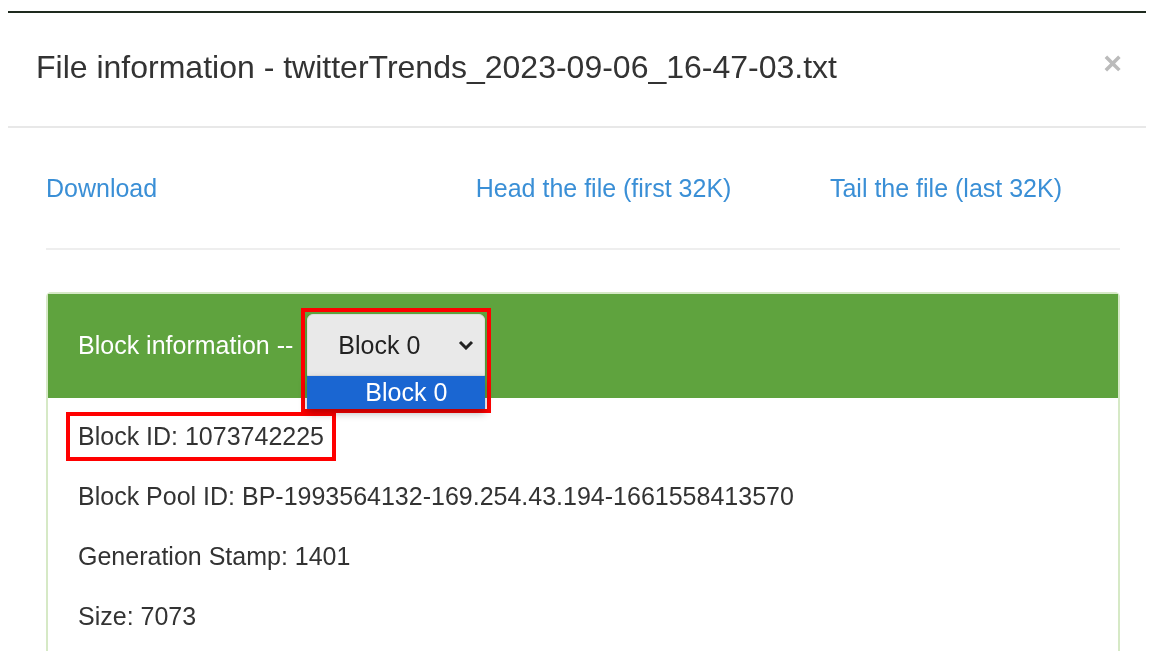  What do you see at coordinates (186, 345) in the screenshot?
I see `panel-heading: Block information --` at bounding box center [186, 345].